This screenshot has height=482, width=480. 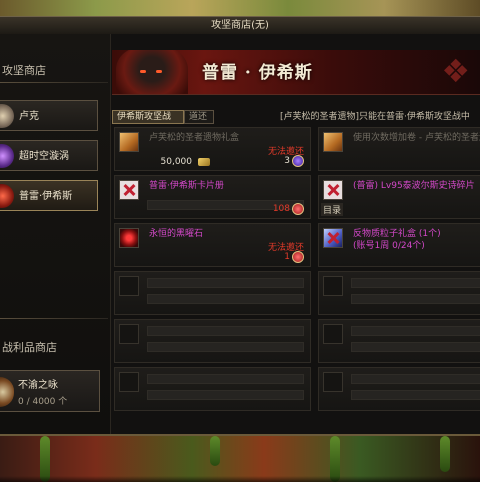 What do you see at coordinates (416, 136) in the screenshot?
I see `item-name: 使用次数增加卷 - 卢芙松的圣者遗物` at bounding box center [416, 136].